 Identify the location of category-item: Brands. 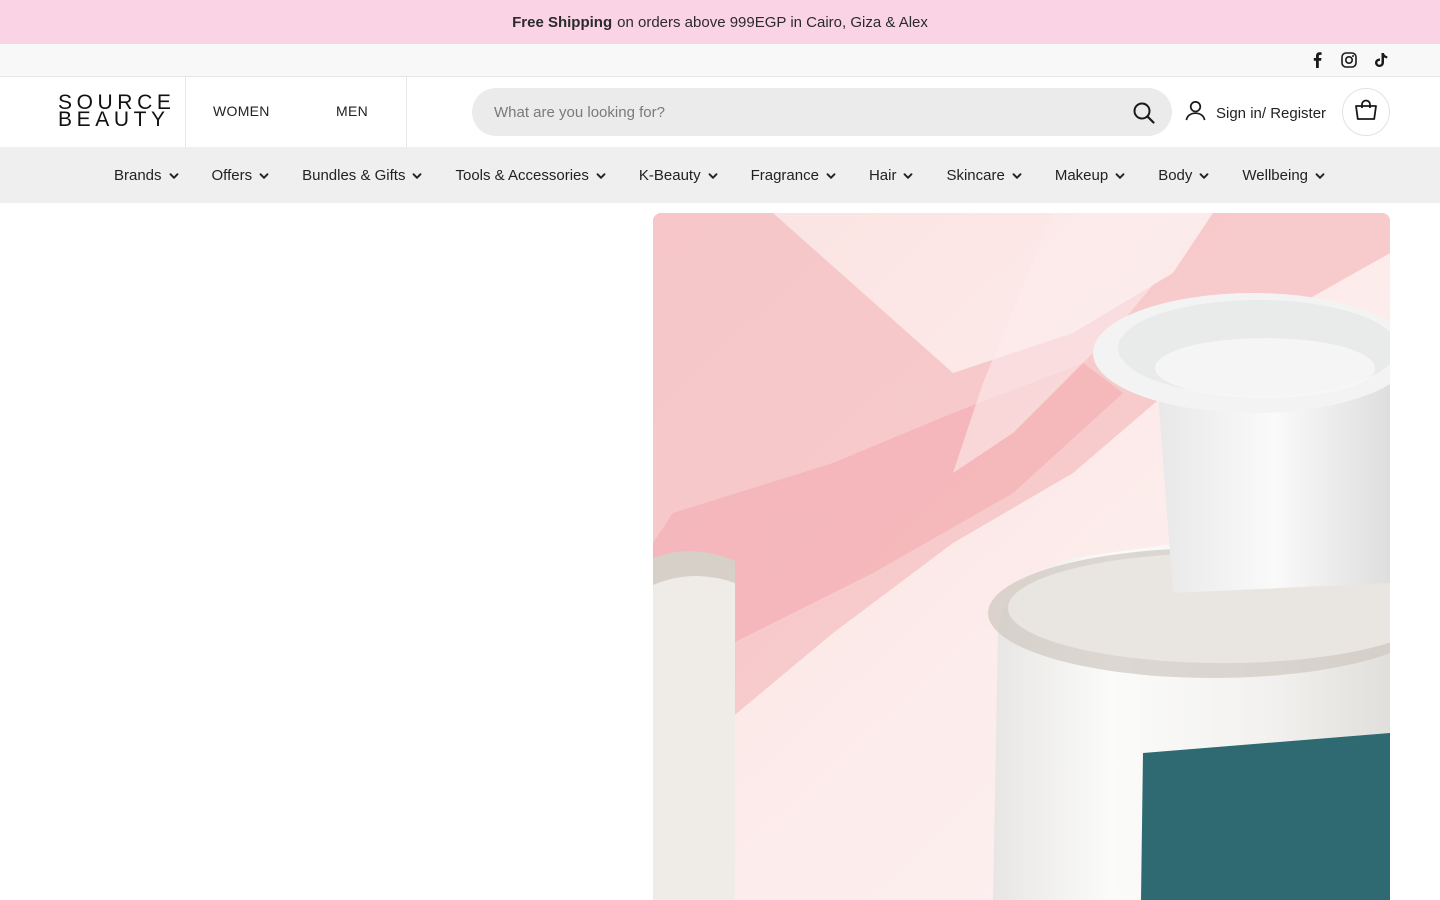
(147, 175).